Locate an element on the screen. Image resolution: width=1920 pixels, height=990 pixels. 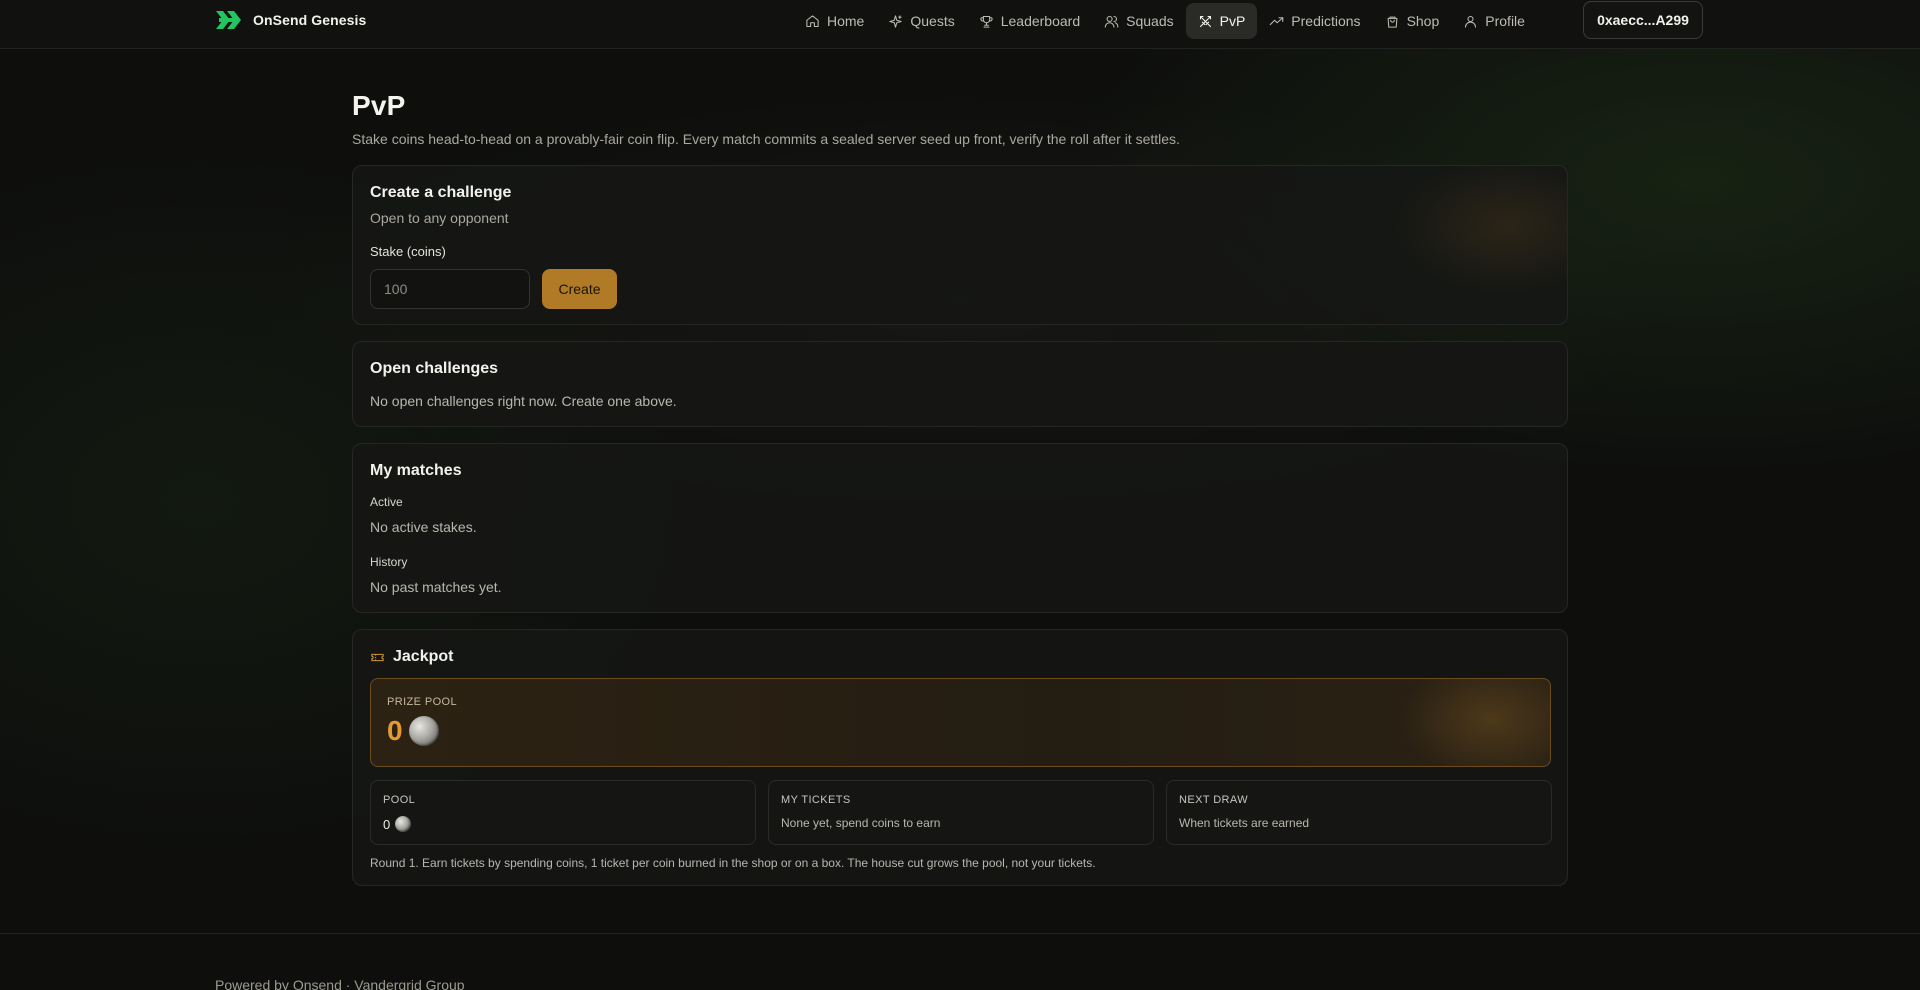
brand: OnSend Genesis is located at coordinates (290, 20).